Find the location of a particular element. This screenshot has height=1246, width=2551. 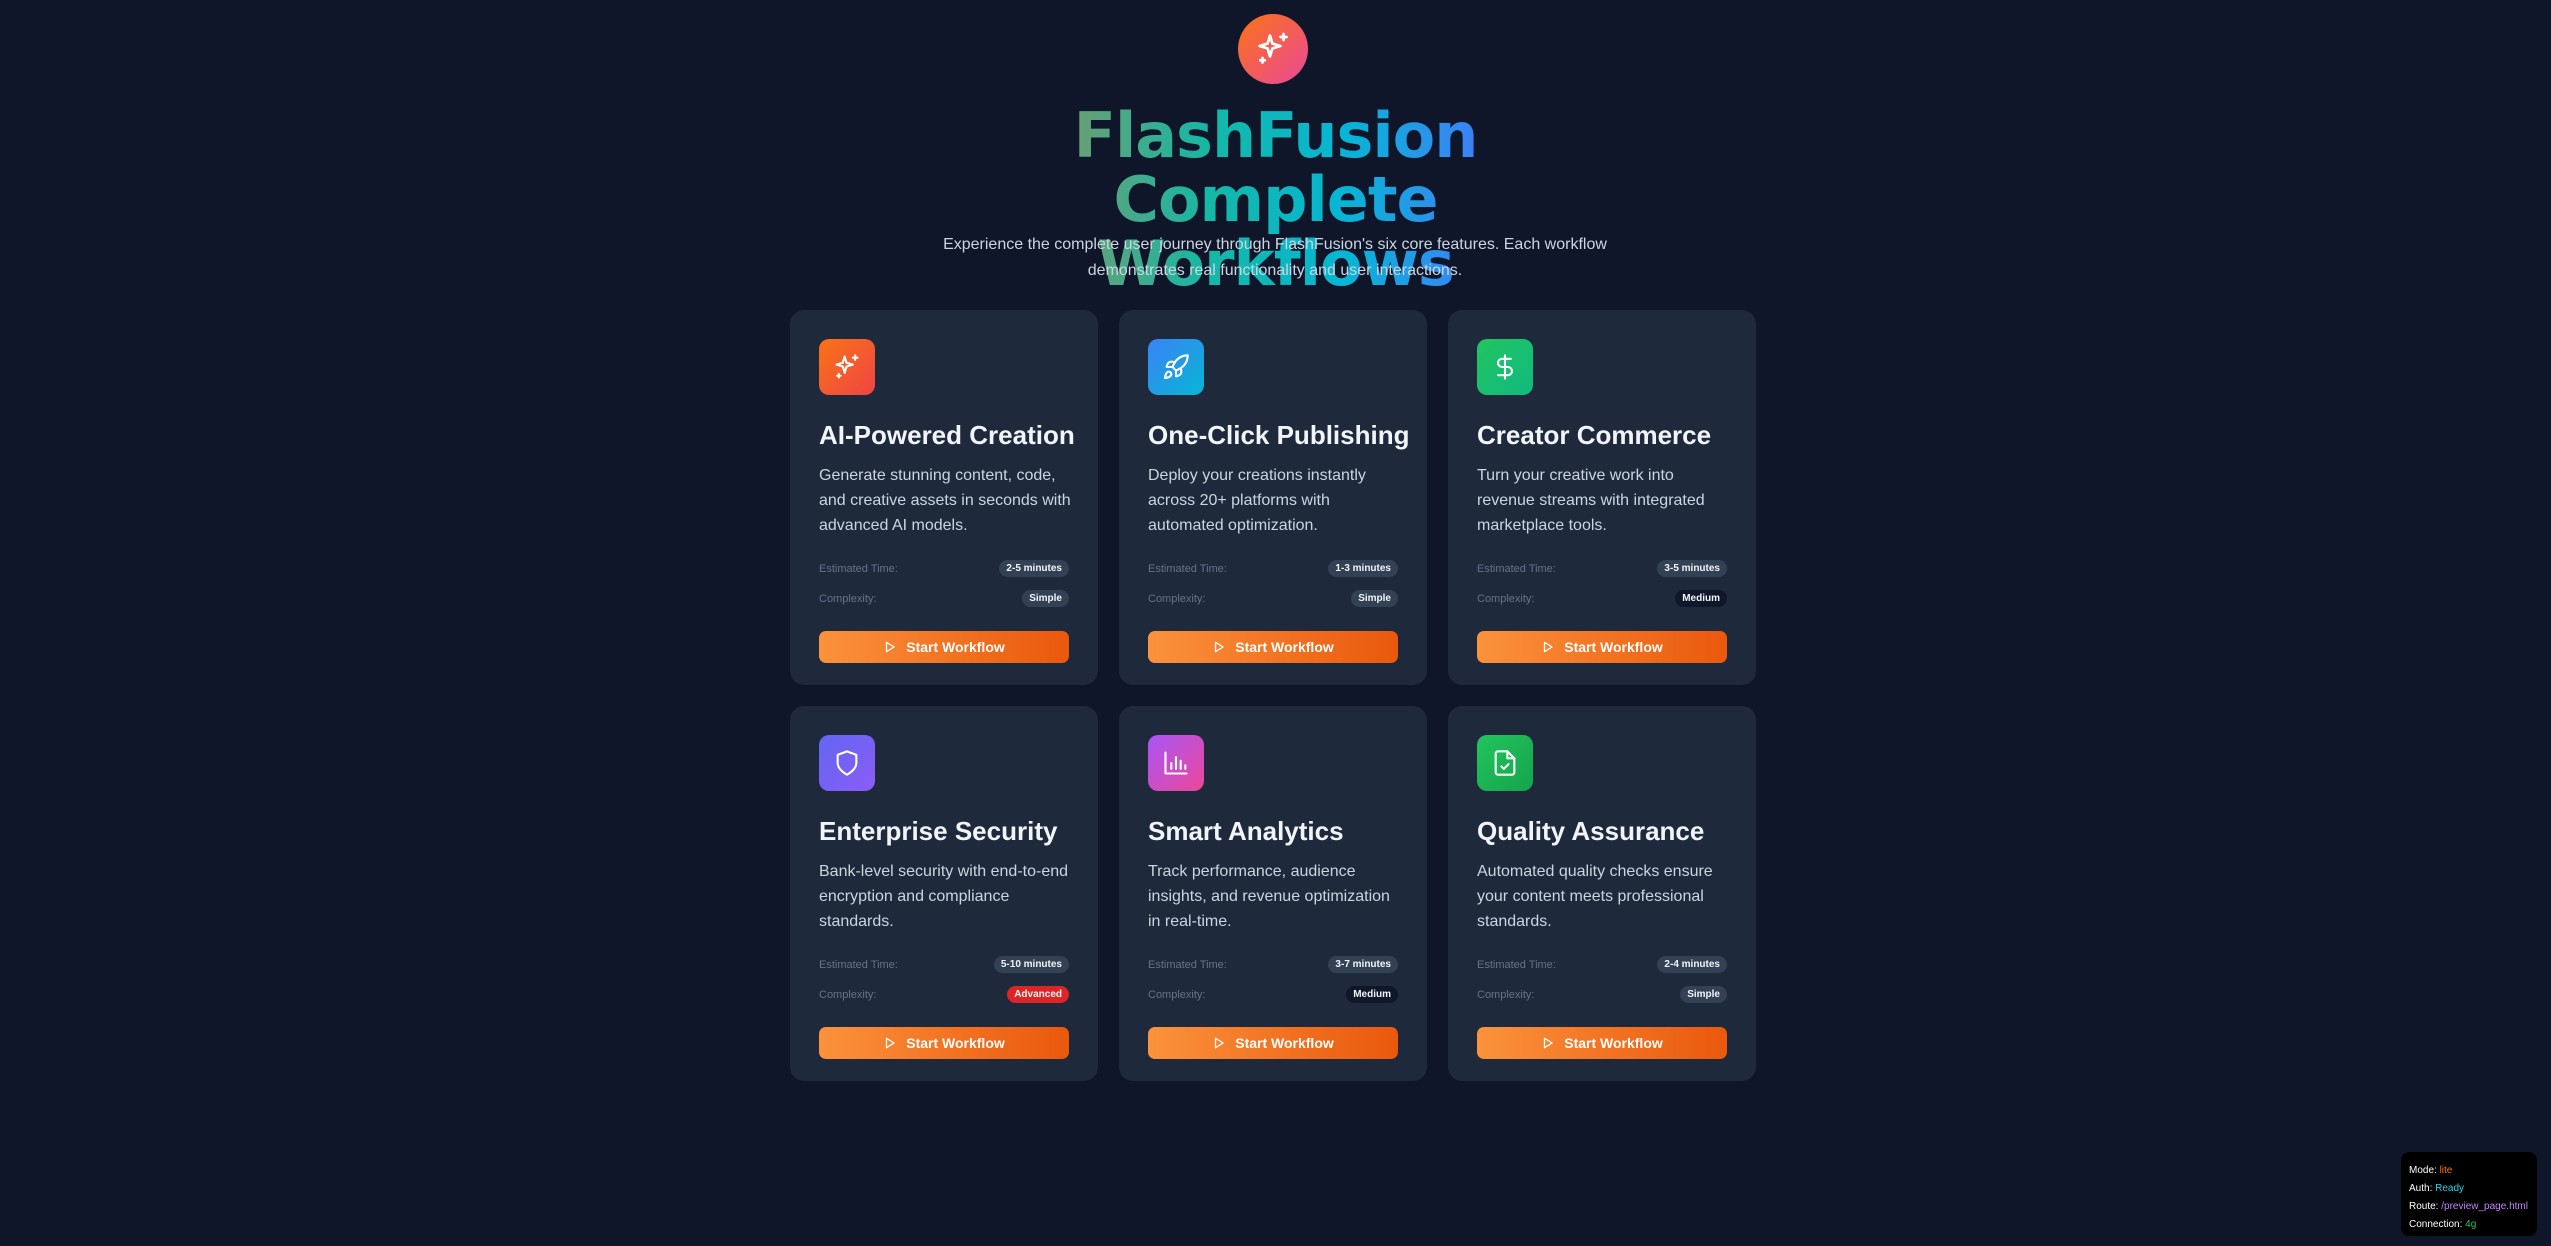

card-title: Smart Analytics is located at coordinates (1246, 831).